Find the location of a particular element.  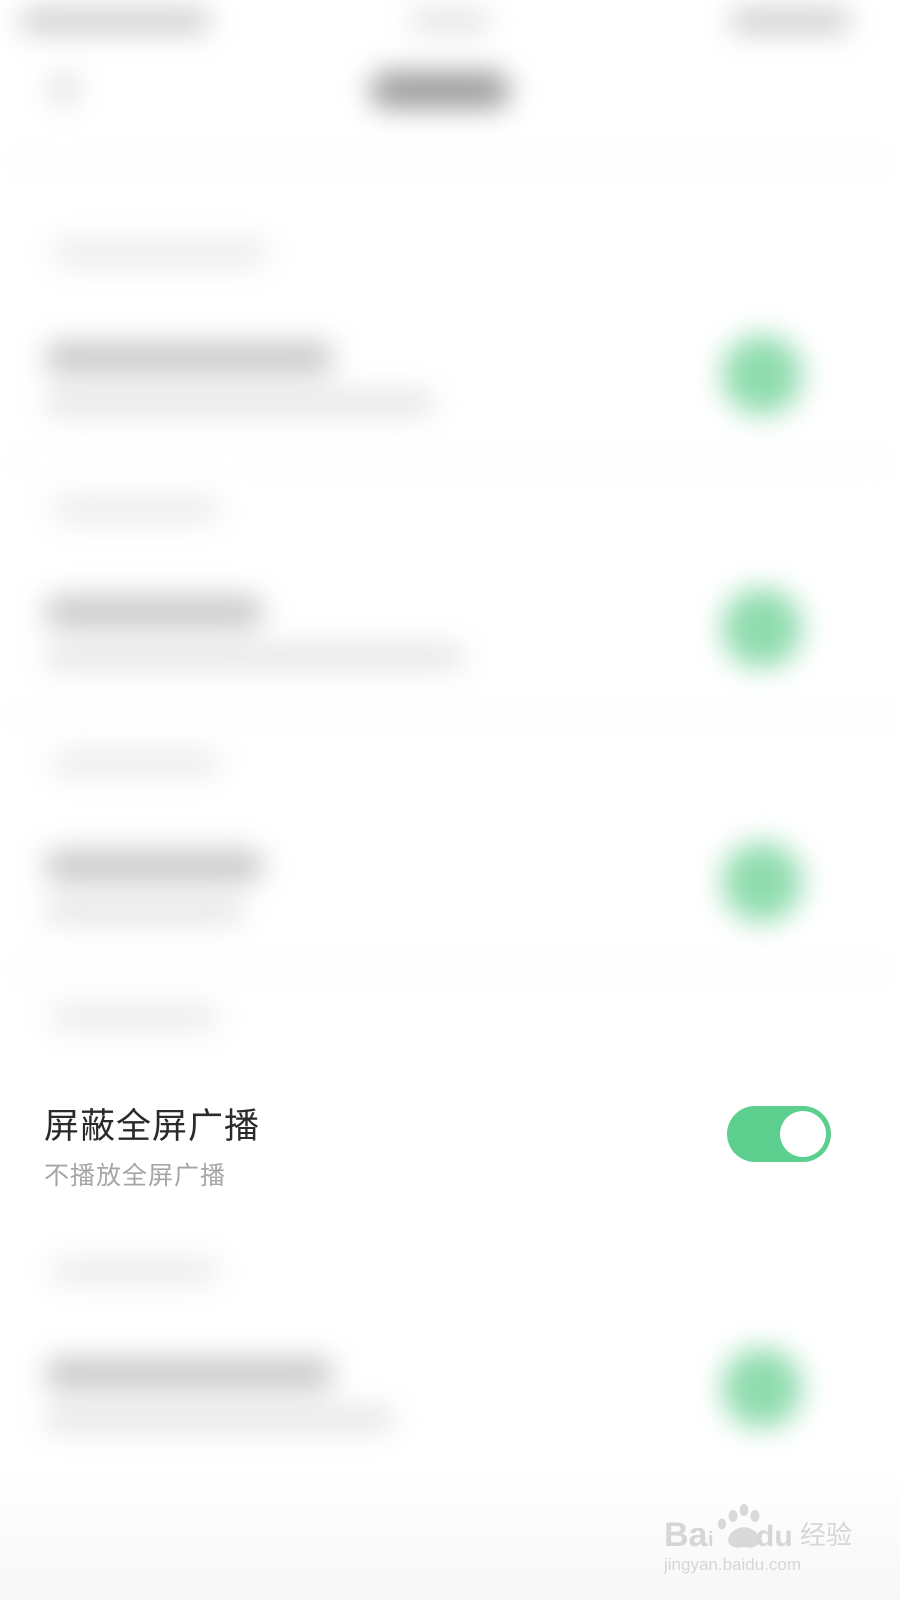

setting-subtitle: 不播放全屏广播 is located at coordinates (135, 1175).